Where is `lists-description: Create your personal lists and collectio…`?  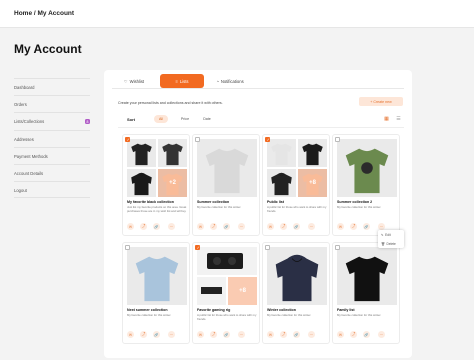 lists-description: Create your personal lists and collectio… is located at coordinates (170, 103).